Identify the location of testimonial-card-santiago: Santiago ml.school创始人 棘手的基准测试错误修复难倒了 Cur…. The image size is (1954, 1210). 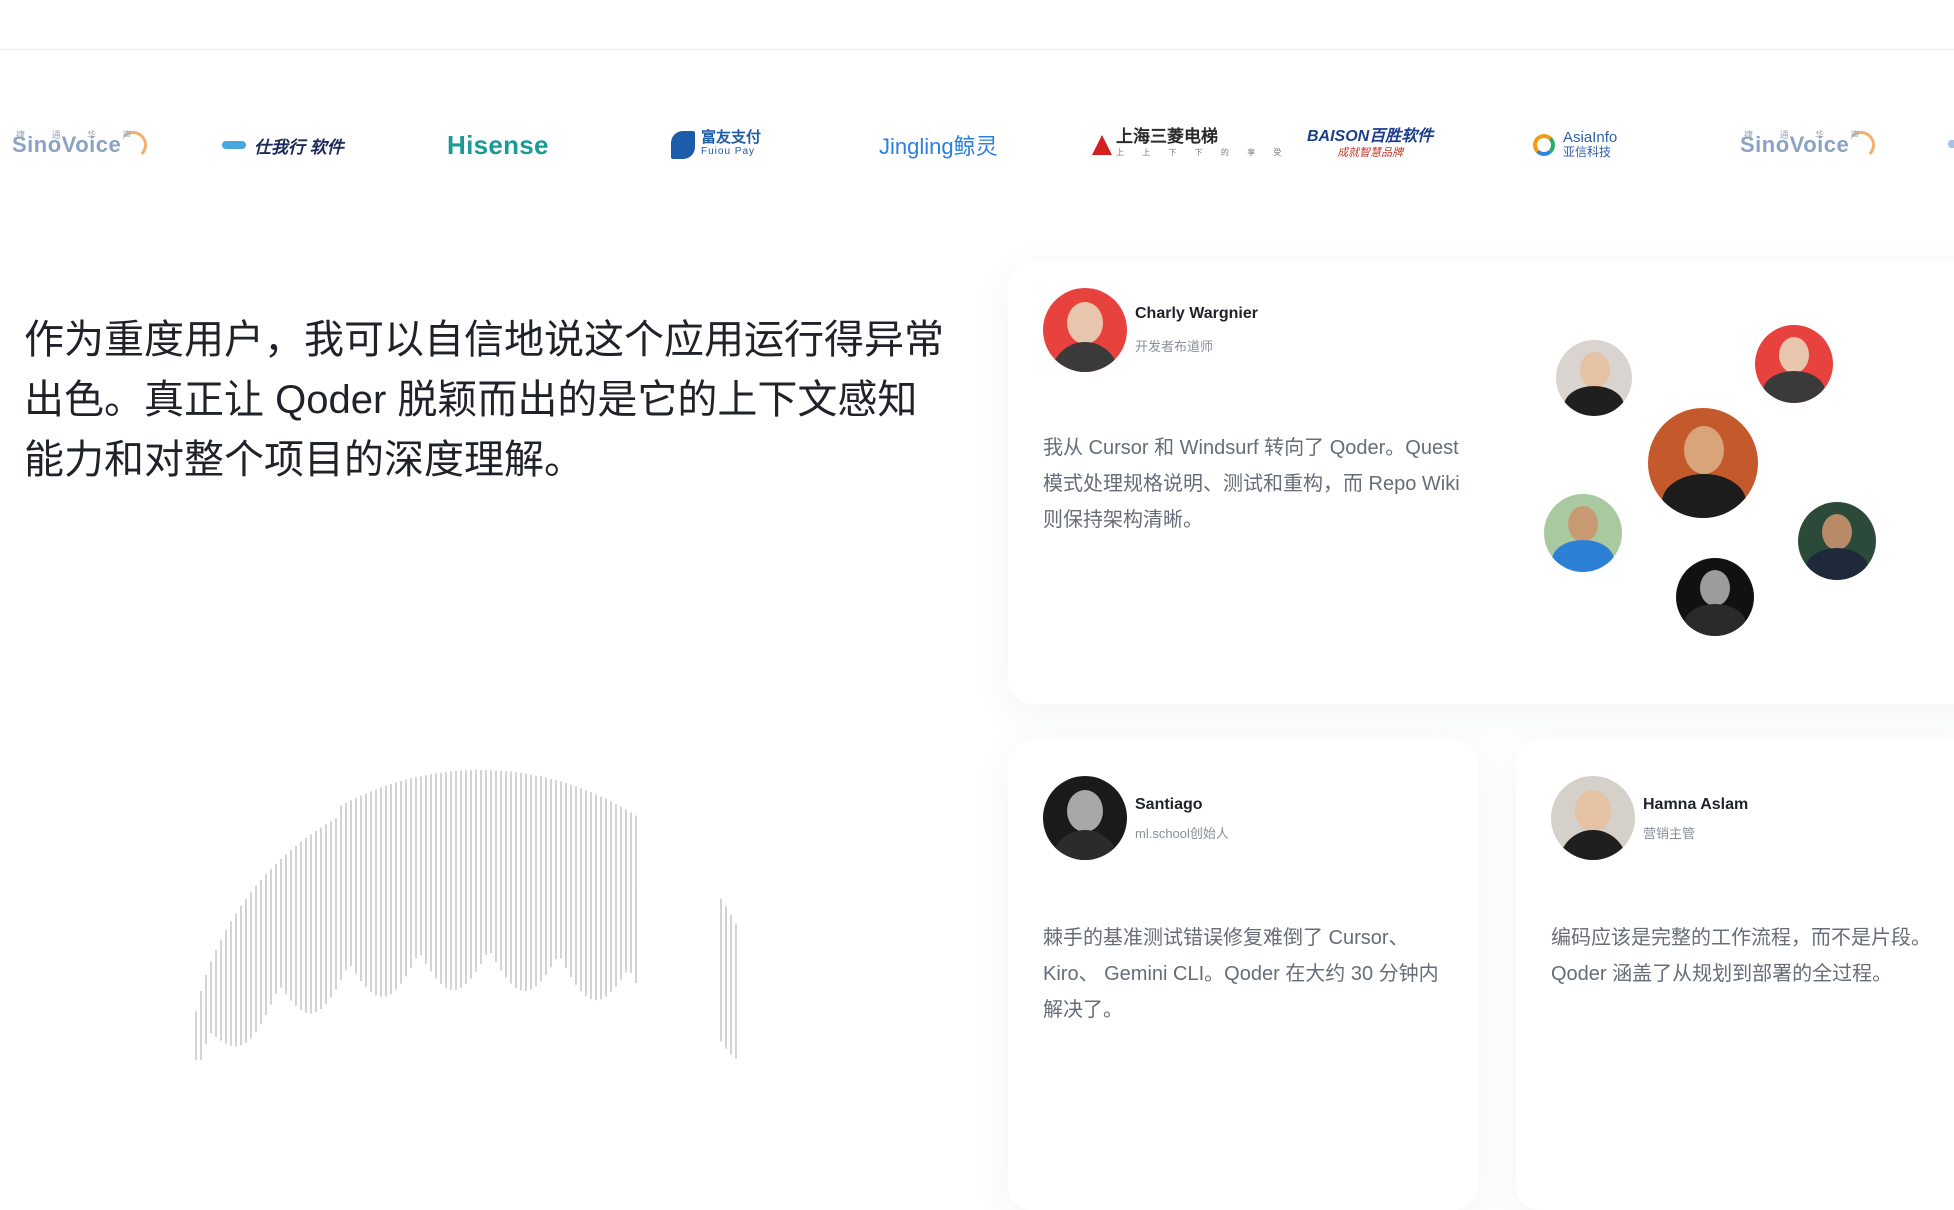
(1243, 975).